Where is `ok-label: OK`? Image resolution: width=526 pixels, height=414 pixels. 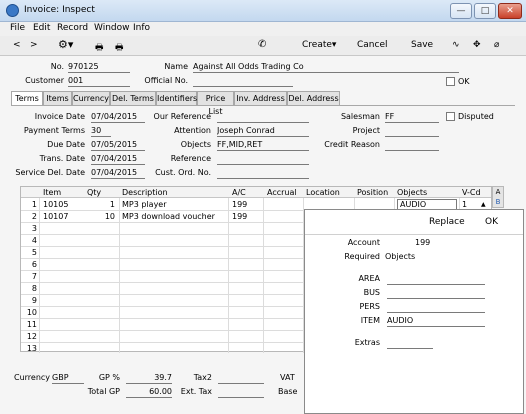 ok-label: OK is located at coordinates (464, 81).